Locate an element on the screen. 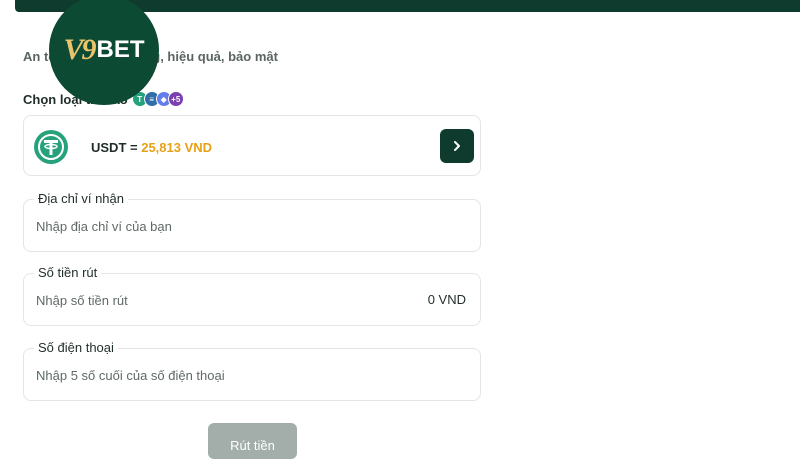  withdraw-button: Rút tiền is located at coordinates (252, 441).